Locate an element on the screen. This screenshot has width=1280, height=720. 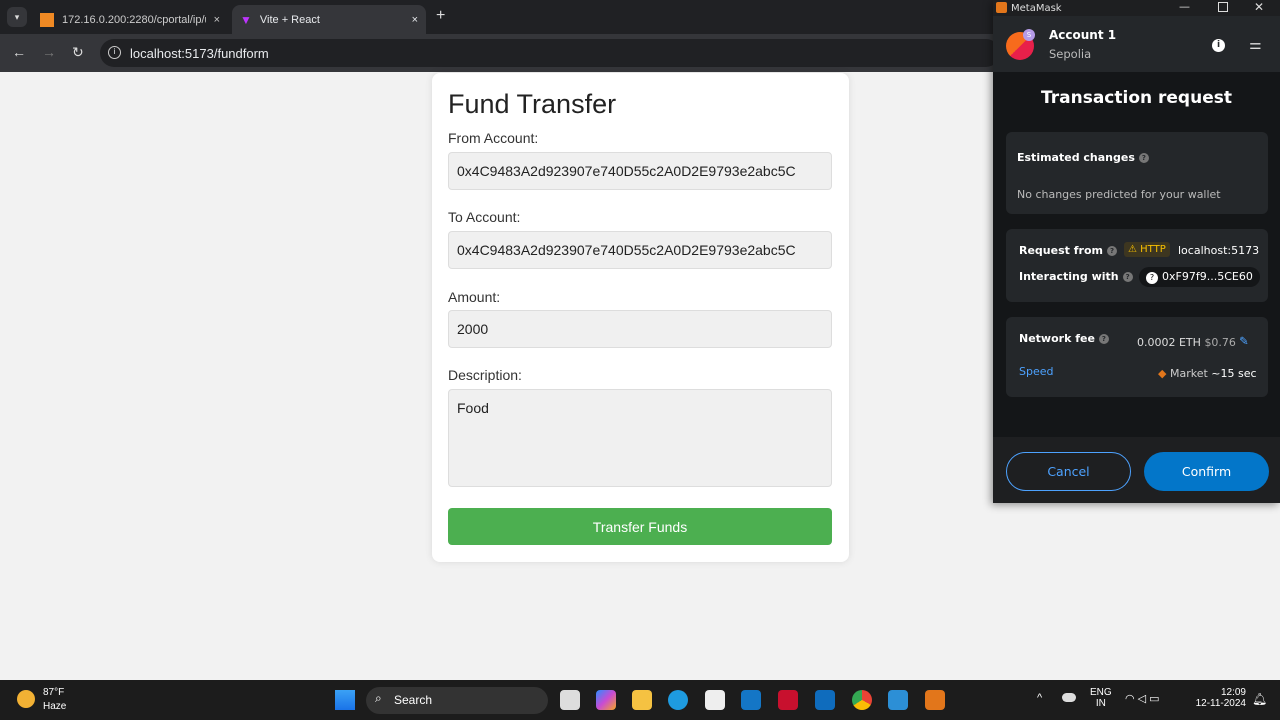
to-account-label: To Account: is located at coordinates (484, 217).